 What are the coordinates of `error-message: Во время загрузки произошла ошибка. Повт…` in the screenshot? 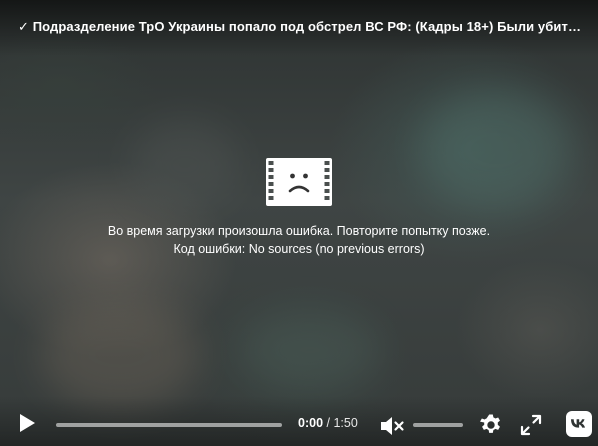 It's located at (299, 231).